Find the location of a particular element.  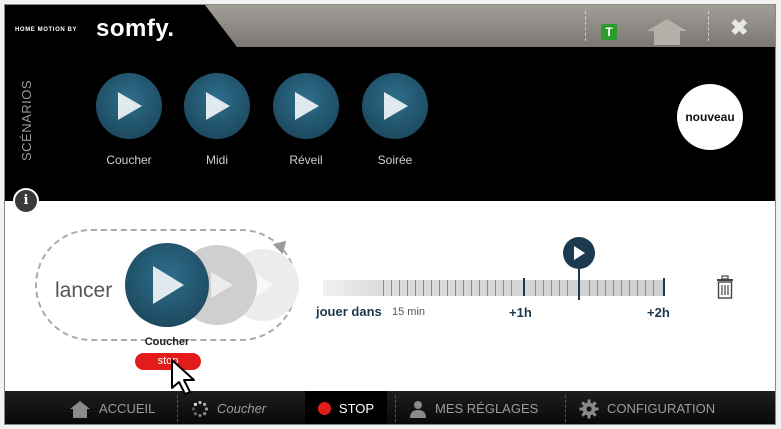

scenario-coucher: Coucher is located at coordinates (129, 120).